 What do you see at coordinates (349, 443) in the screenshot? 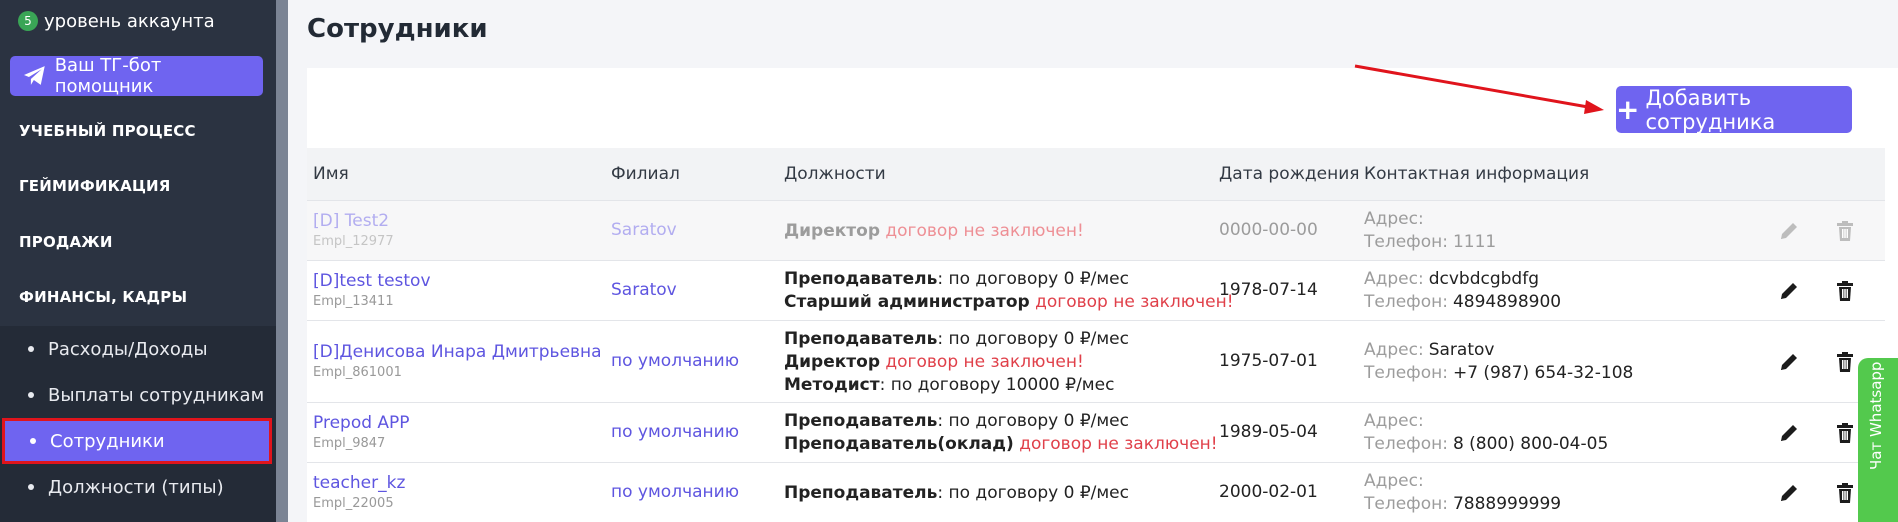
I see `employee-id: Empl_9847` at bounding box center [349, 443].